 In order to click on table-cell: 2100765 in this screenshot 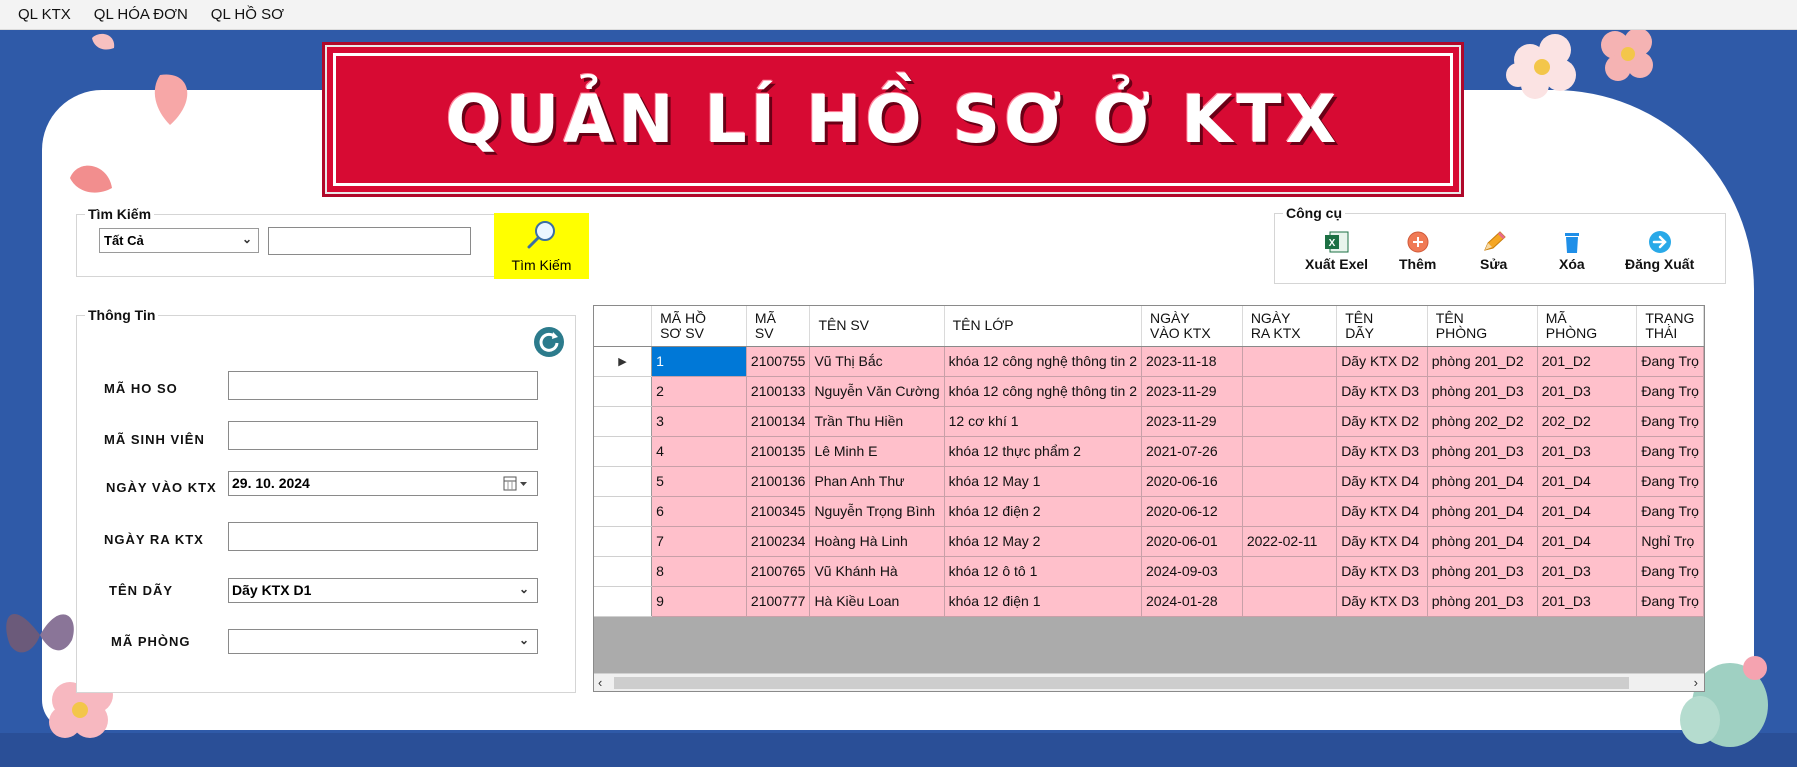, I will do `click(778, 571)`.